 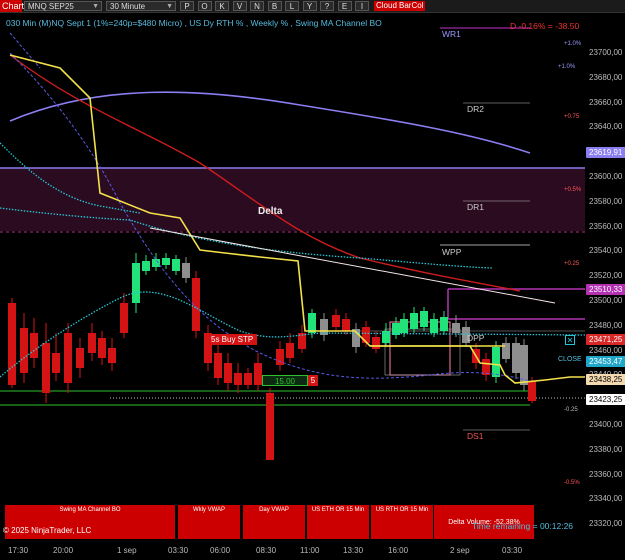 I want to click on percent-label-7: -0.5%, so click(x=572, y=483).